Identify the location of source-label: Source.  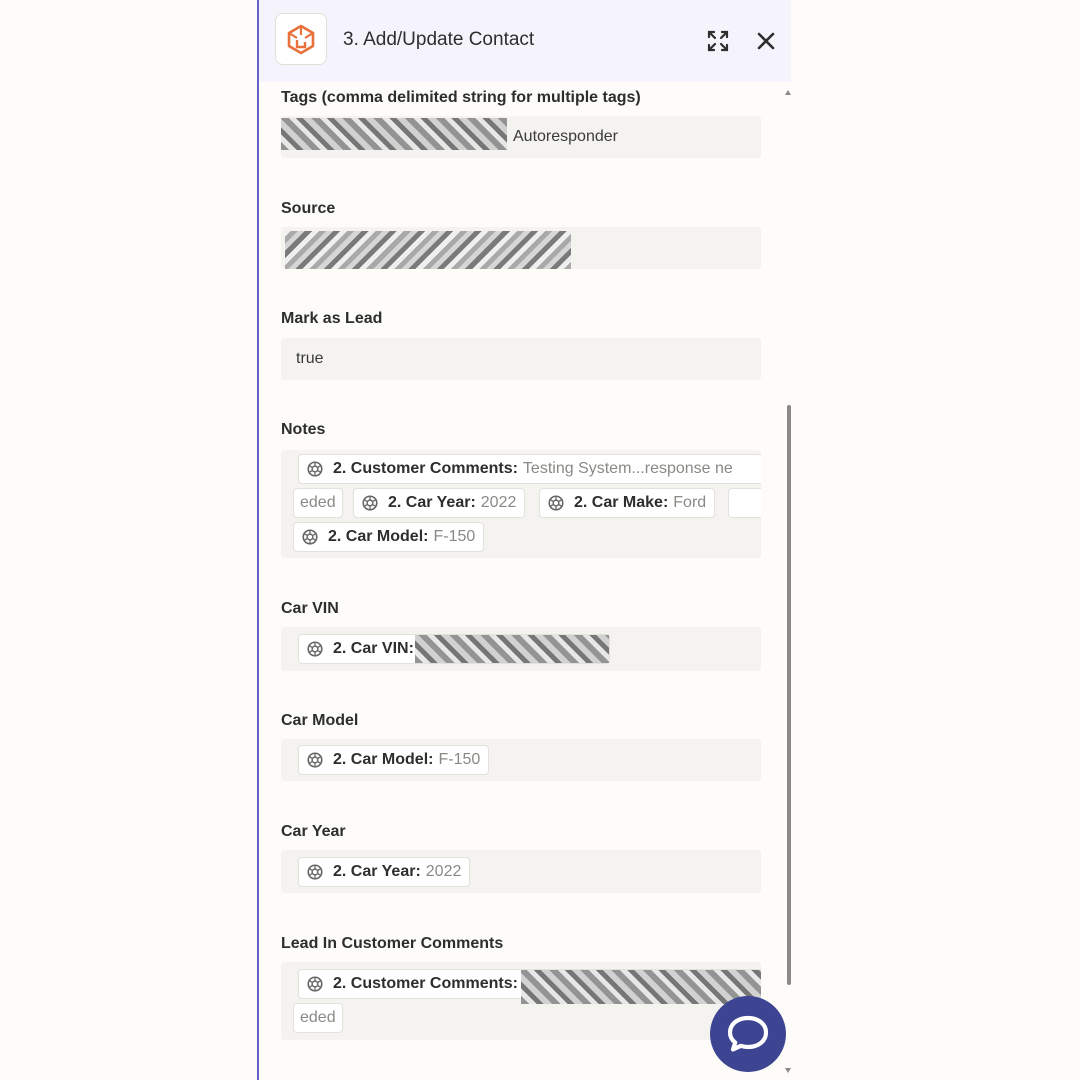
(308, 208).